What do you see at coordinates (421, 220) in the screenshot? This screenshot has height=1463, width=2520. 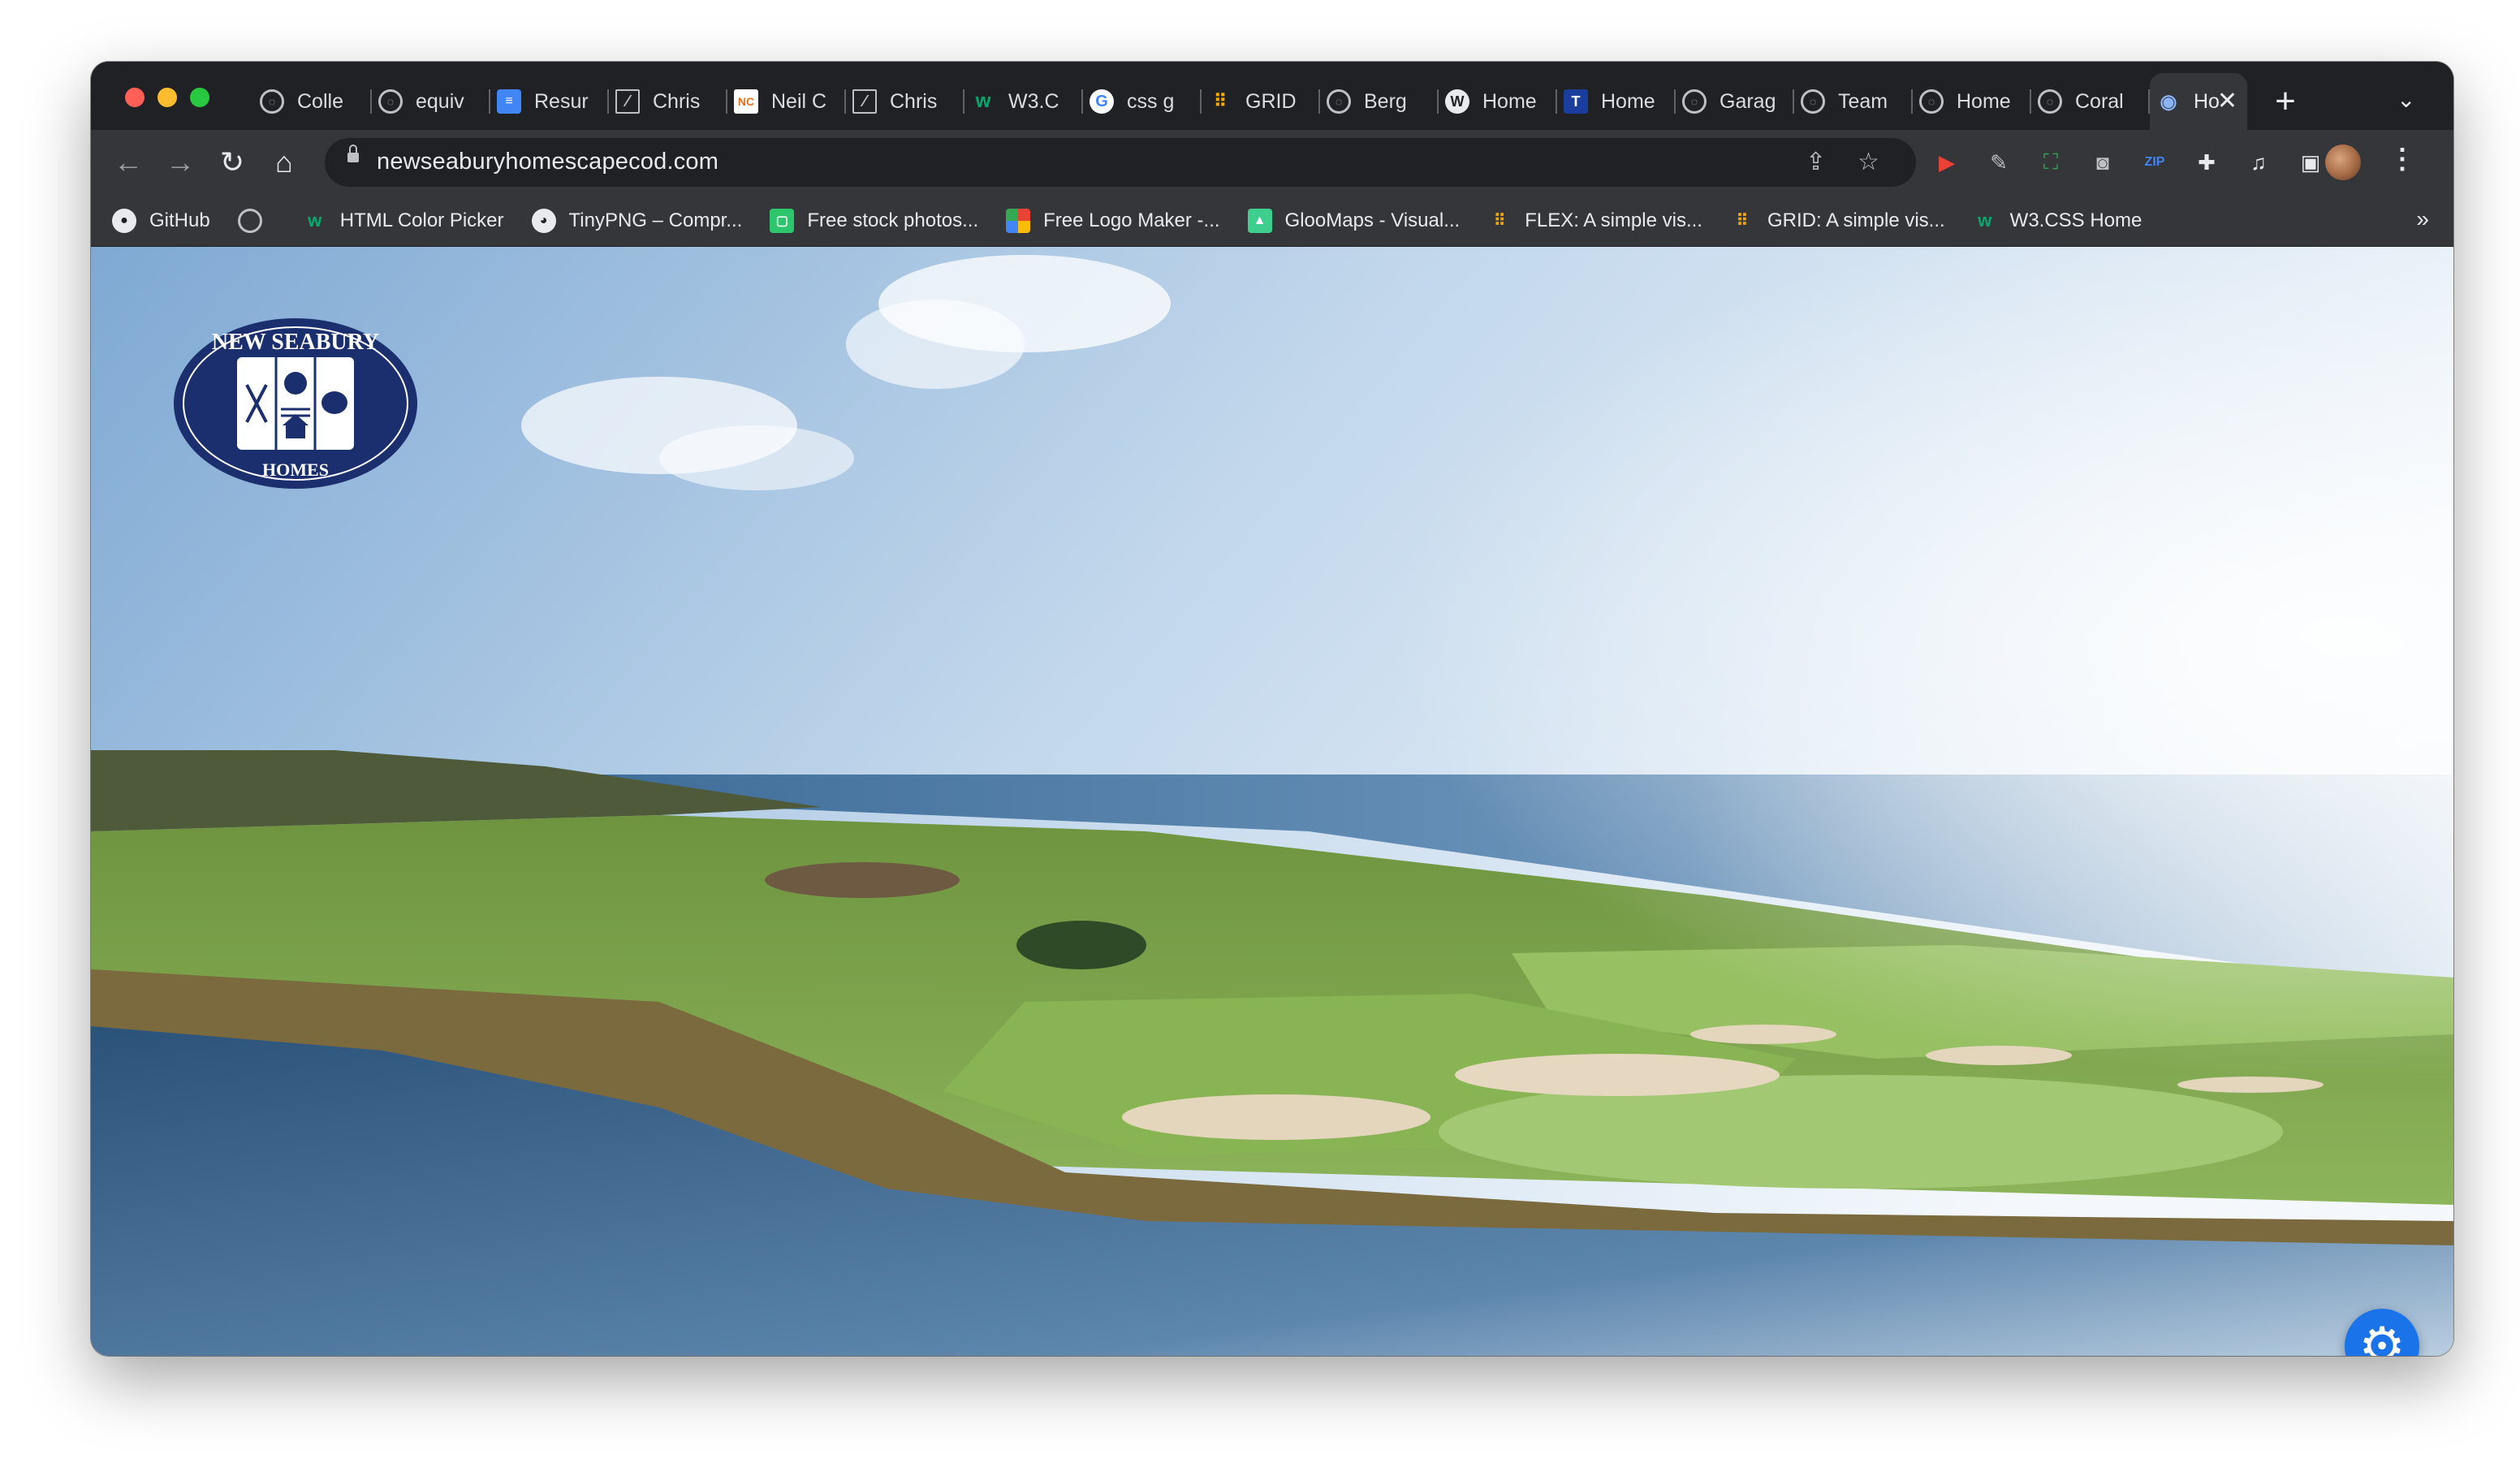 I see `bookmark-label: HTML Color Picker` at bounding box center [421, 220].